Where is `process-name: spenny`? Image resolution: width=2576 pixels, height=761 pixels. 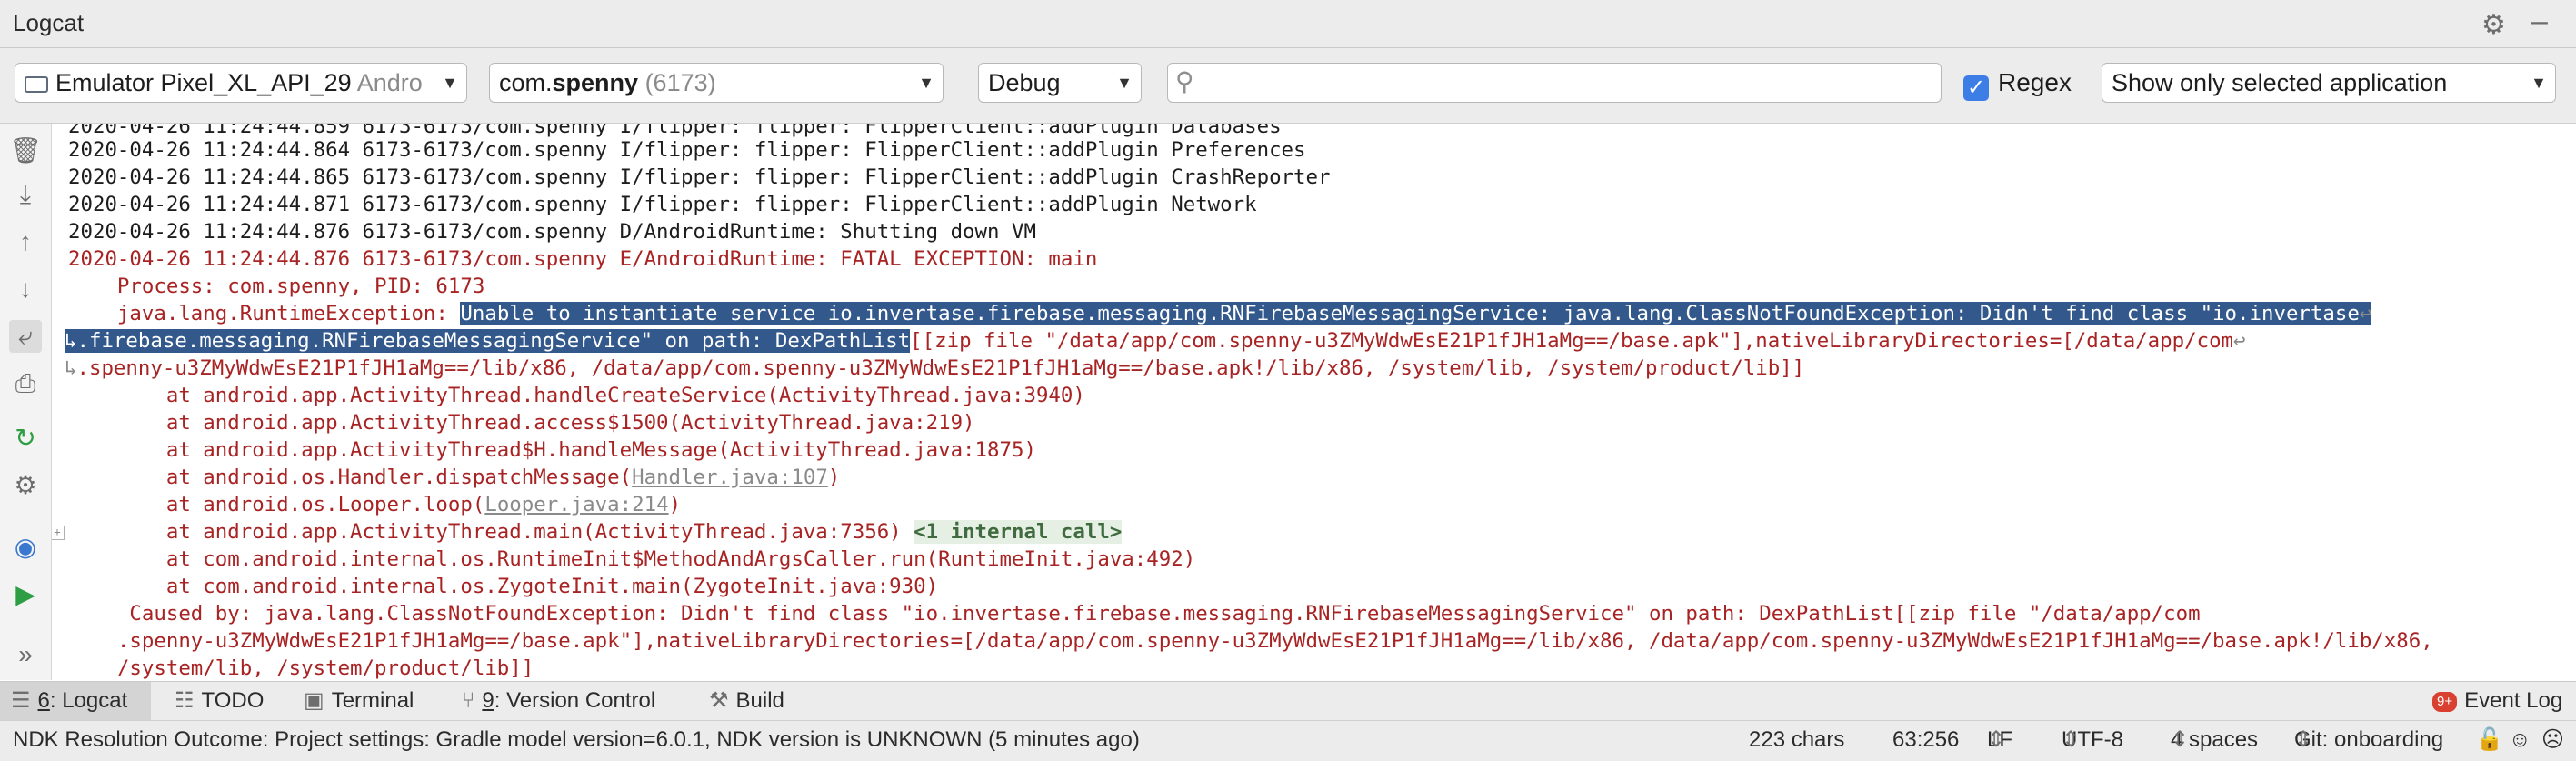
process-name: spenny is located at coordinates (595, 82).